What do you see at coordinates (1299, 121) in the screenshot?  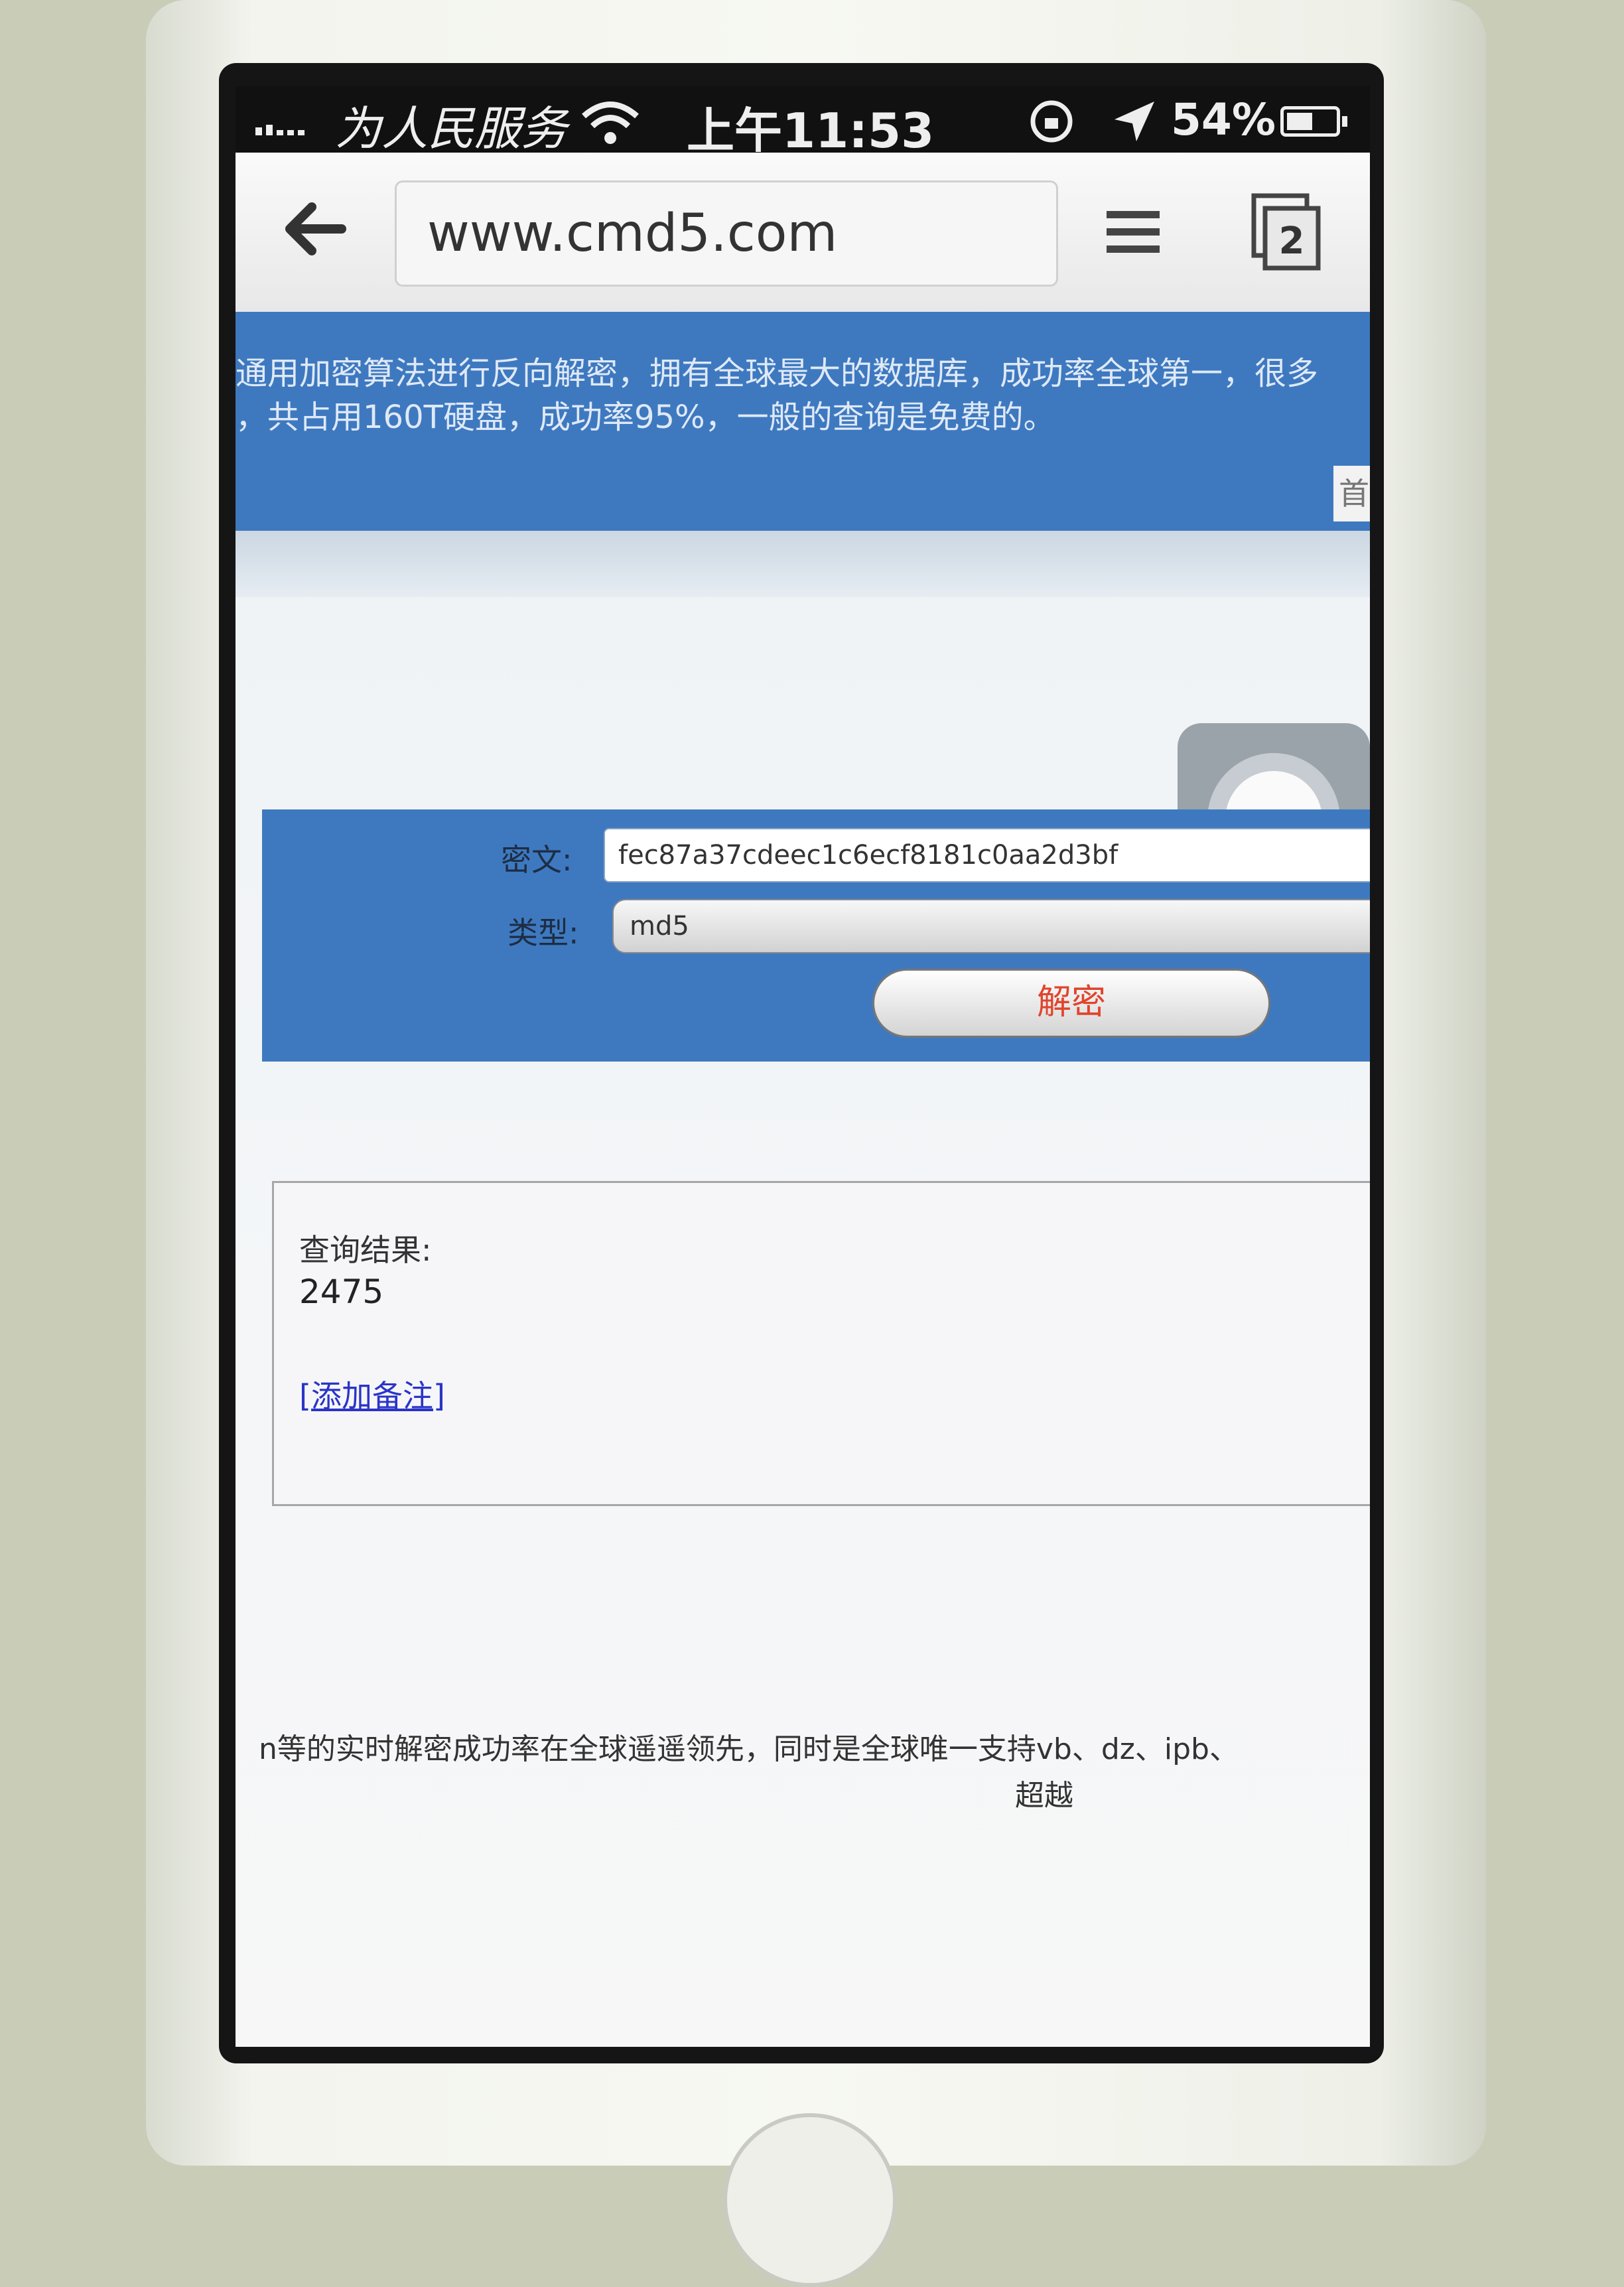 I see `battery-level` at bounding box center [1299, 121].